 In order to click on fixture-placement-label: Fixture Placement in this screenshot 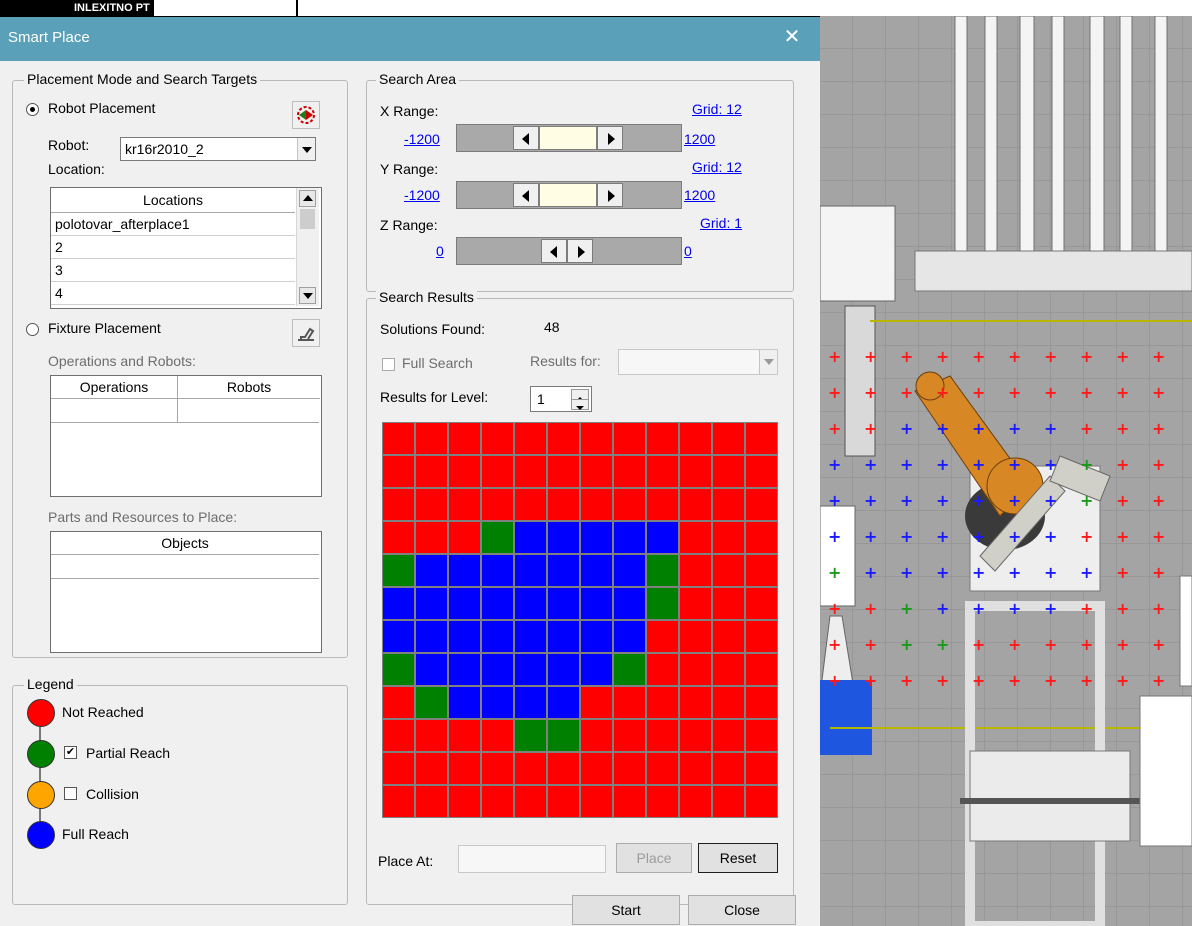, I will do `click(104, 328)`.